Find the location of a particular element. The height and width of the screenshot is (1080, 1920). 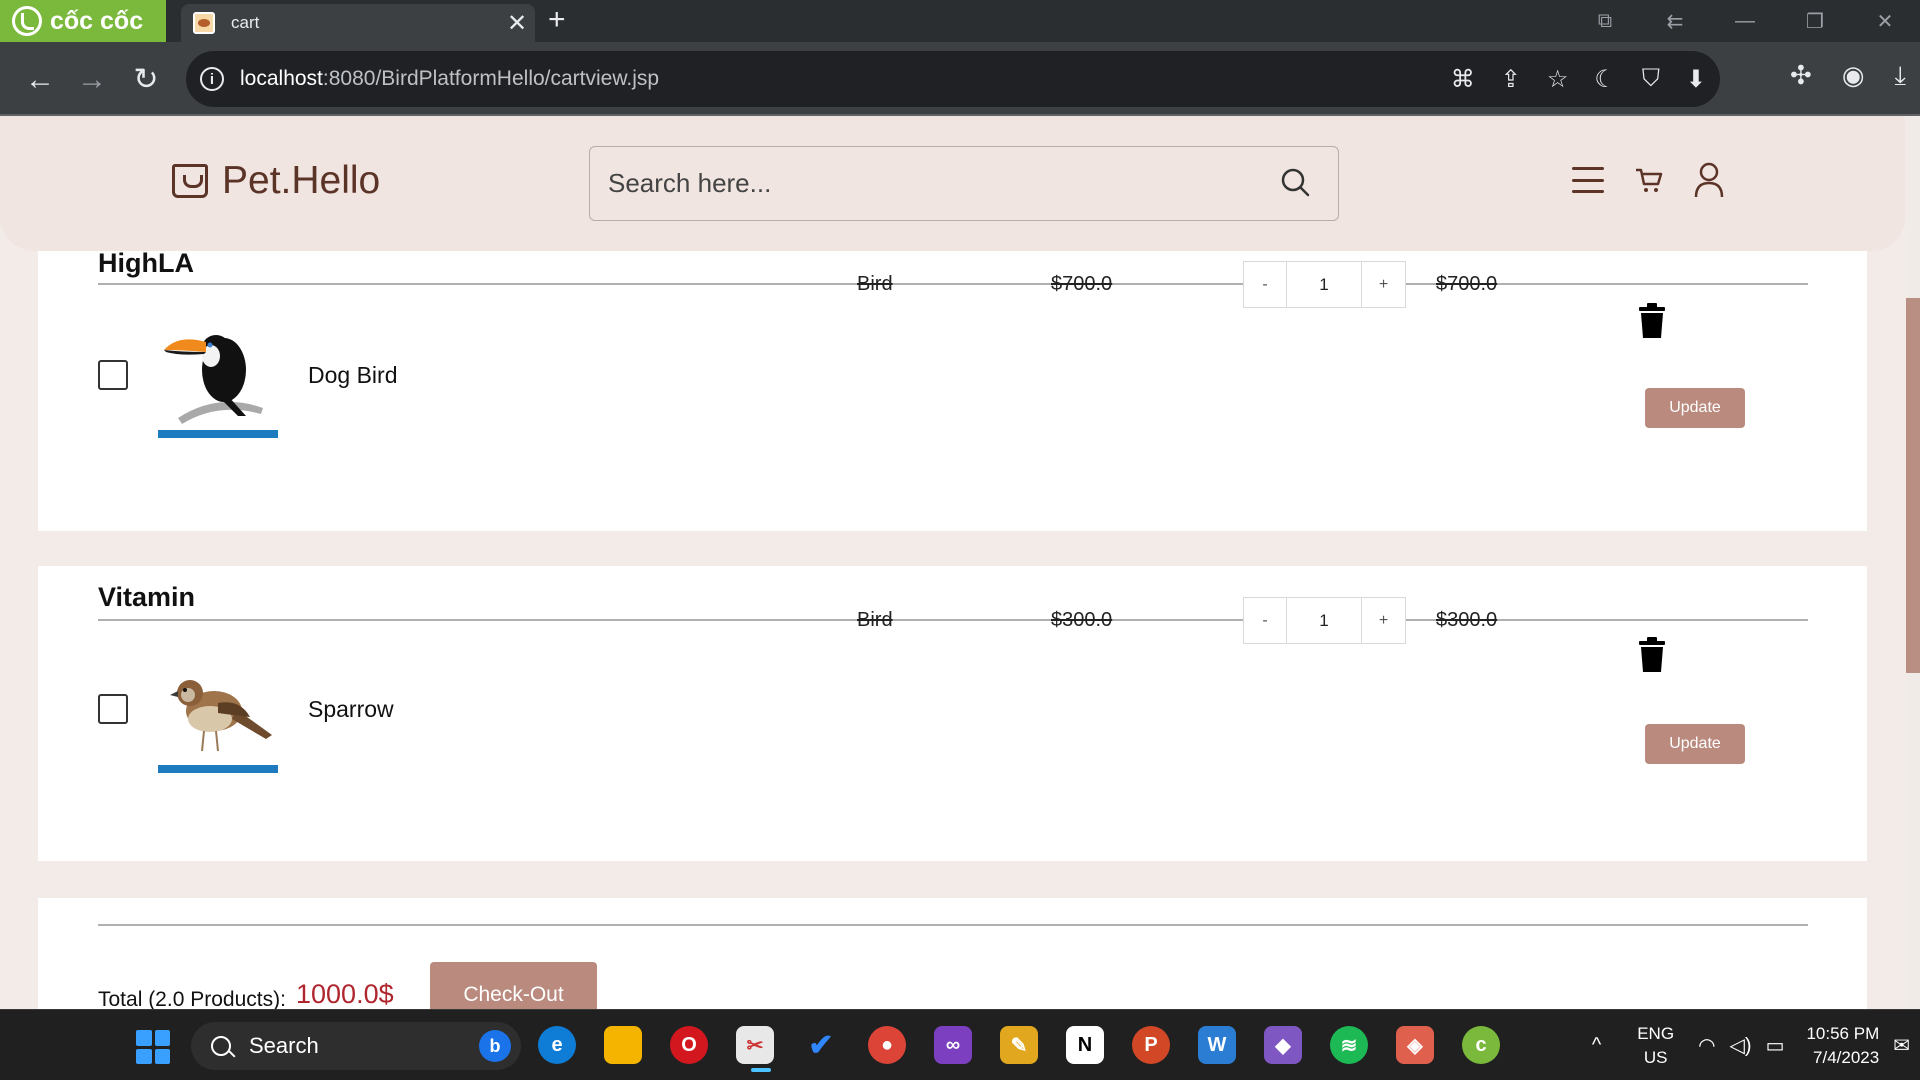

page-scrollbar is located at coordinates (1913, 562).